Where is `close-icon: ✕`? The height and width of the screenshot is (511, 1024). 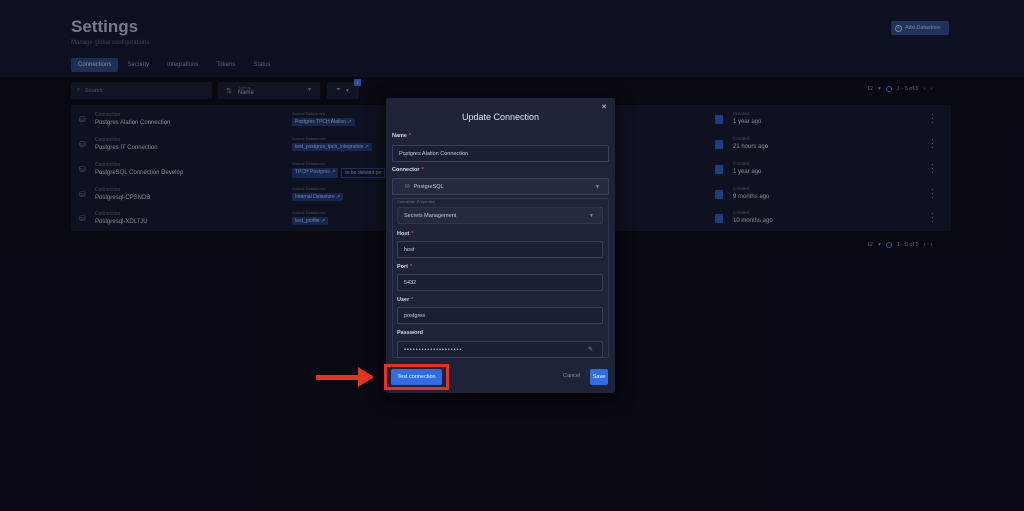 close-icon: ✕ is located at coordinates (604, 107).